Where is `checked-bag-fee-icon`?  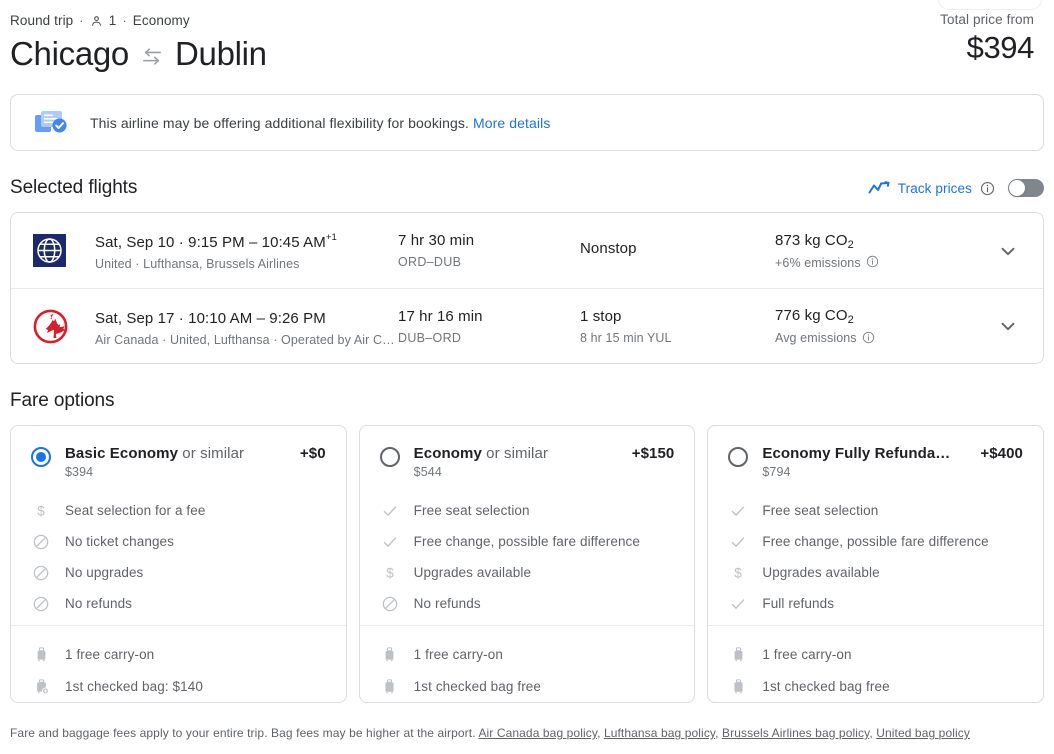 checked-bag-fee-icon is located at coordinates (41, 686).